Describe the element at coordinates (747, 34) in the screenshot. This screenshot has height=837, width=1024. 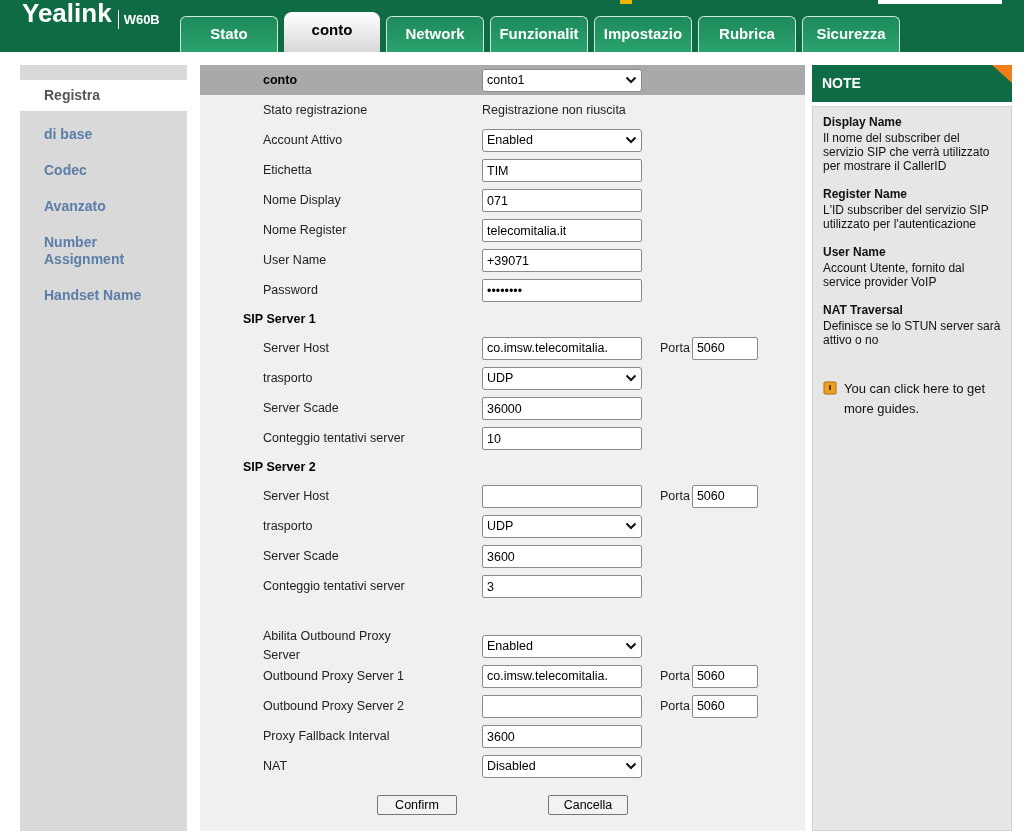
I see `nav-tab: Rubrica` at that location.